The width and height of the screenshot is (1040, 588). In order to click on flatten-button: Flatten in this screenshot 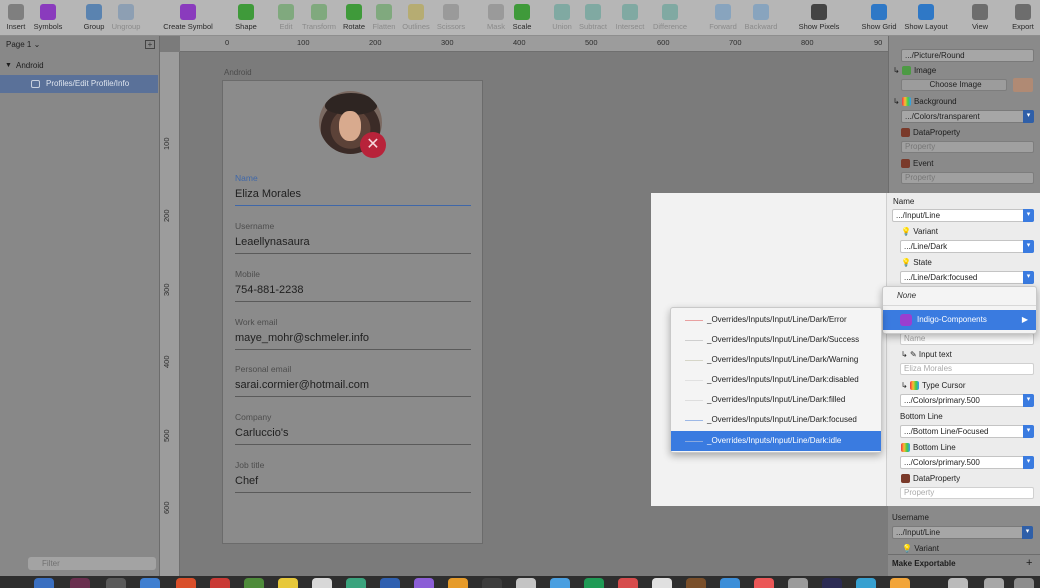, I will do `click(384, 19)`.